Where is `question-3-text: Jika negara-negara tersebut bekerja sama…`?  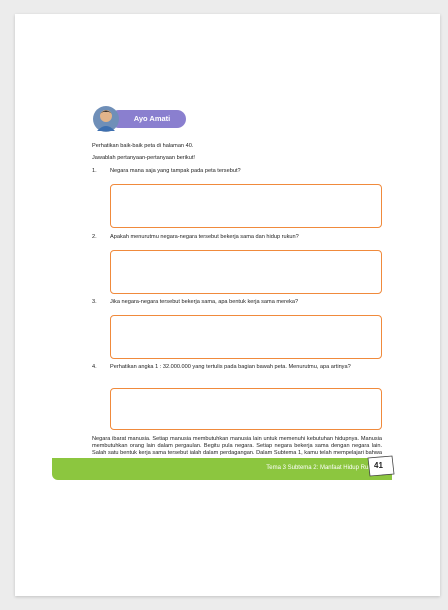
question-3-text: Jika negara-negara tersebut bekerja sama… is located at coordinates (204, 302).